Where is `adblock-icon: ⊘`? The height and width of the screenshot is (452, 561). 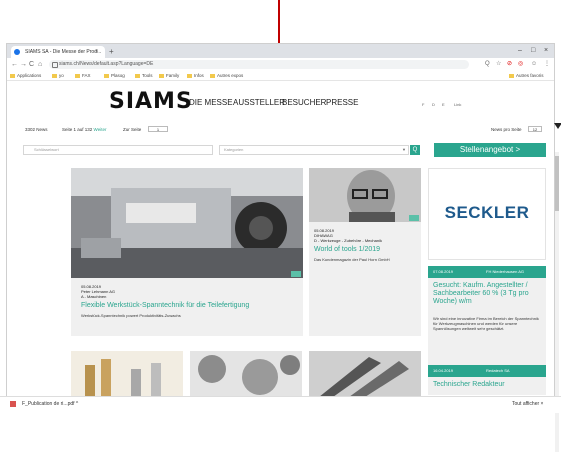 adblock-icon: ⊘ is located at coordinates (509, 64).